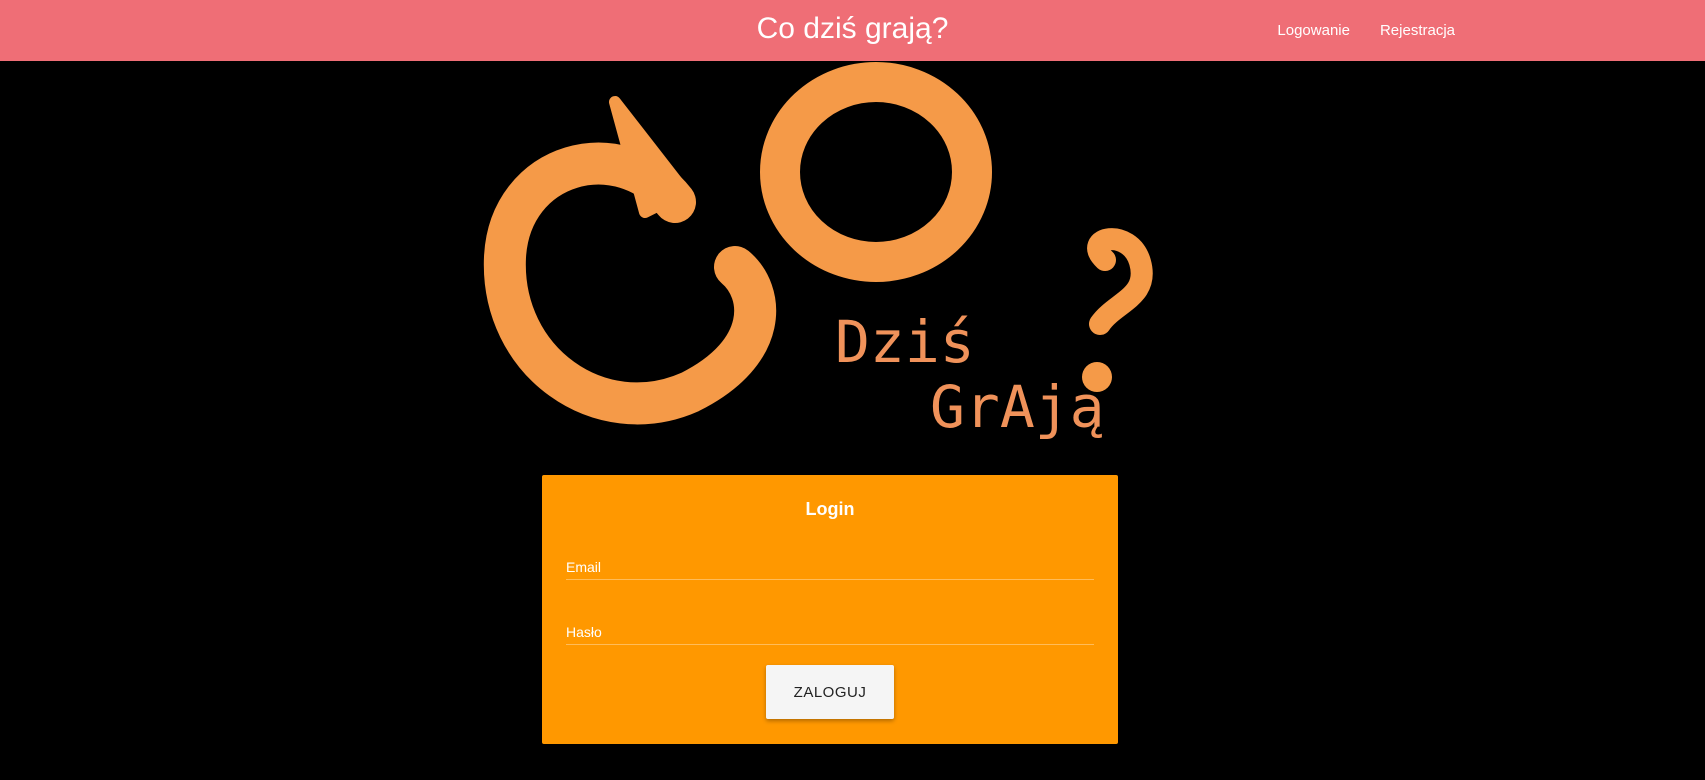 Image resolution: width=1705 pixels, height=780 pixels. Describe the element at coordinates (830, 692) in the screenshot. I see `login-submit-button: ZALOGUJ` at that location.